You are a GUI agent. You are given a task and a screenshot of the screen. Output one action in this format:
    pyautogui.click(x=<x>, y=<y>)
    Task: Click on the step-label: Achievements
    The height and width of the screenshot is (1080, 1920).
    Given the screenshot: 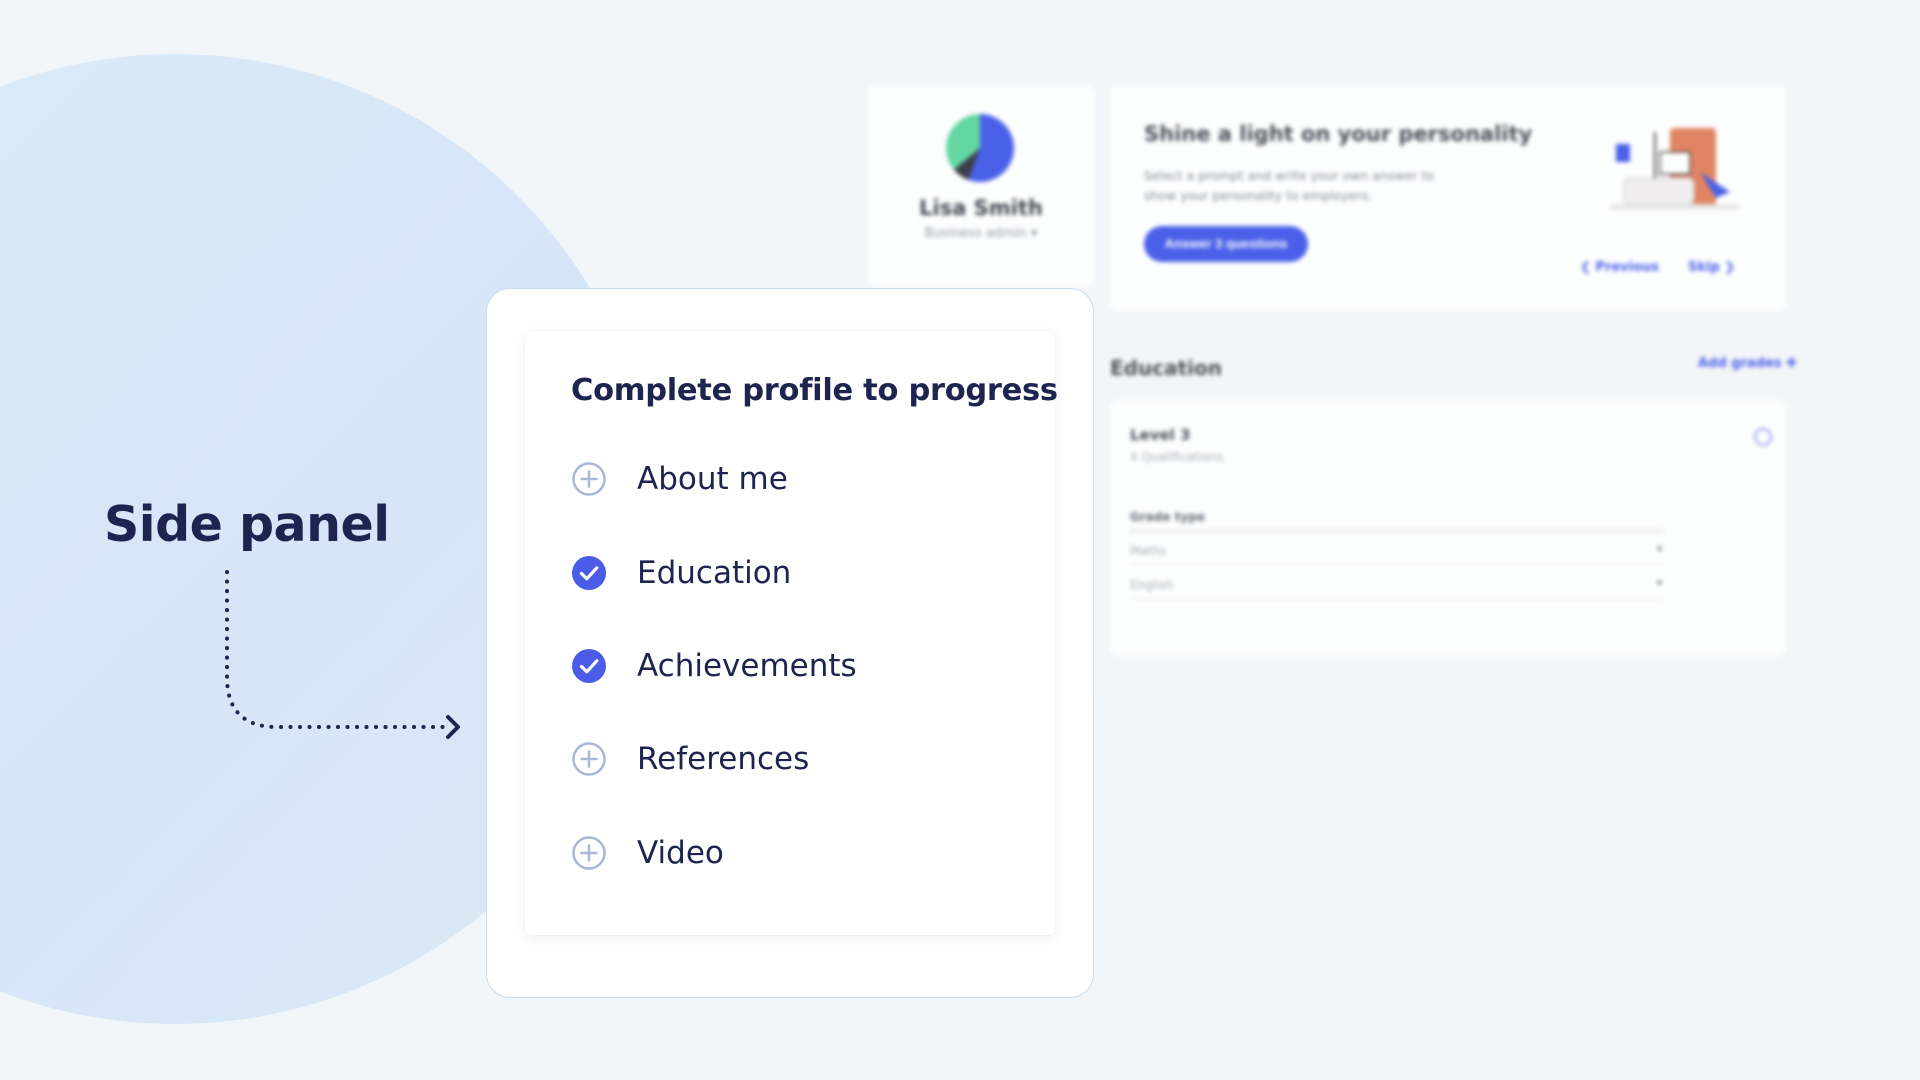 What is the action you would take?
    pyautogui.click(x=747, y=666)
    